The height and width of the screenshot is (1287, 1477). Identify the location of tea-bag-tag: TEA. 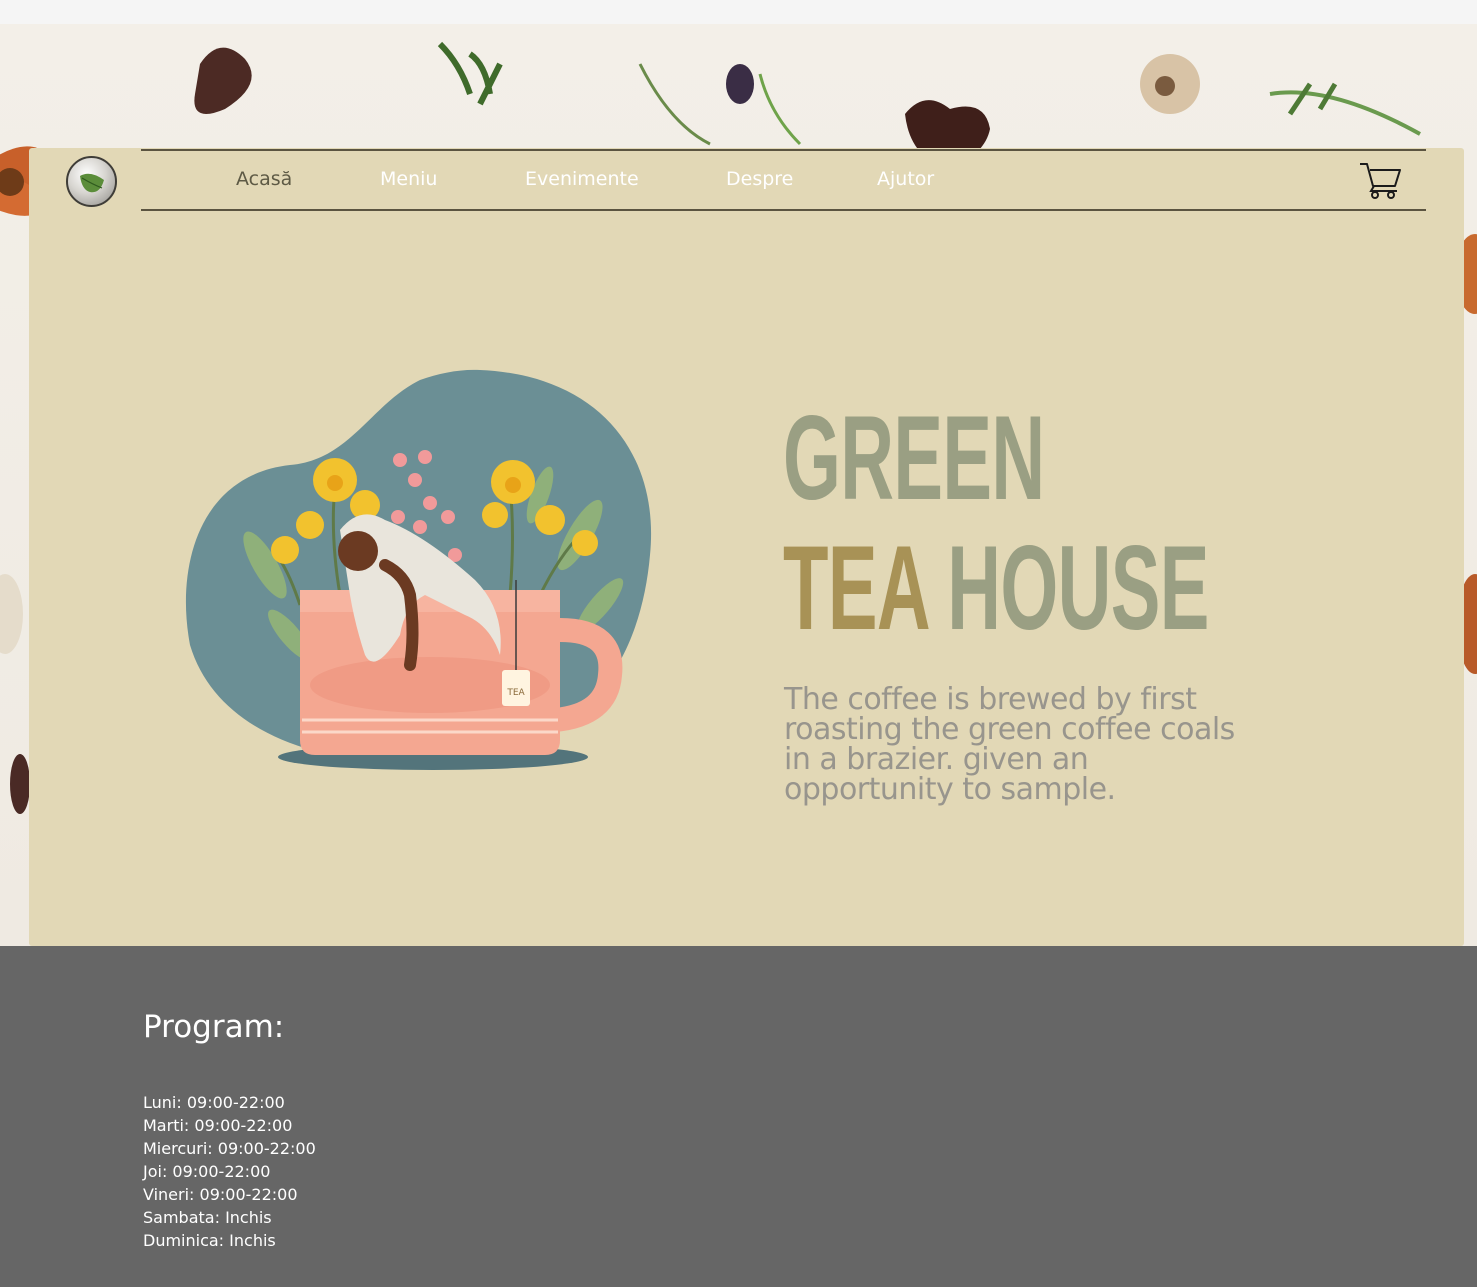
(515, 693).